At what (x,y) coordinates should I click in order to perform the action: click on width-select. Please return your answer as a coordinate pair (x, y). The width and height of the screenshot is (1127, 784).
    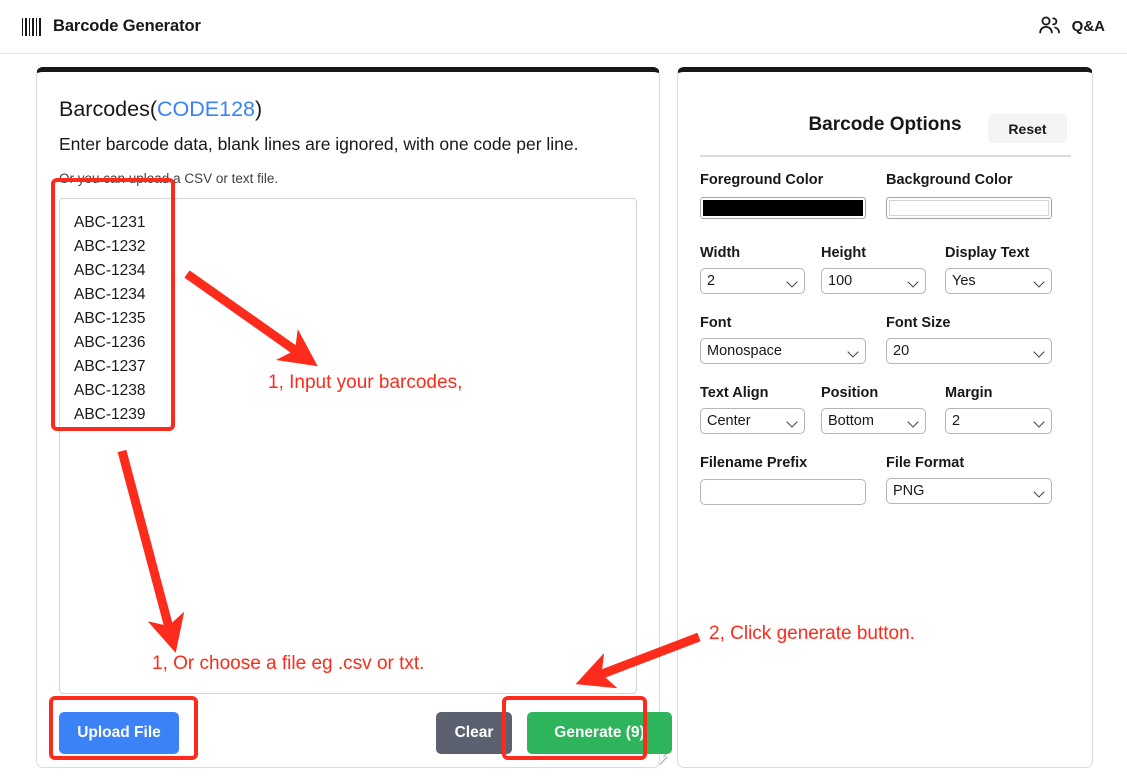
    Looking at the image, I should click on (752, 281).